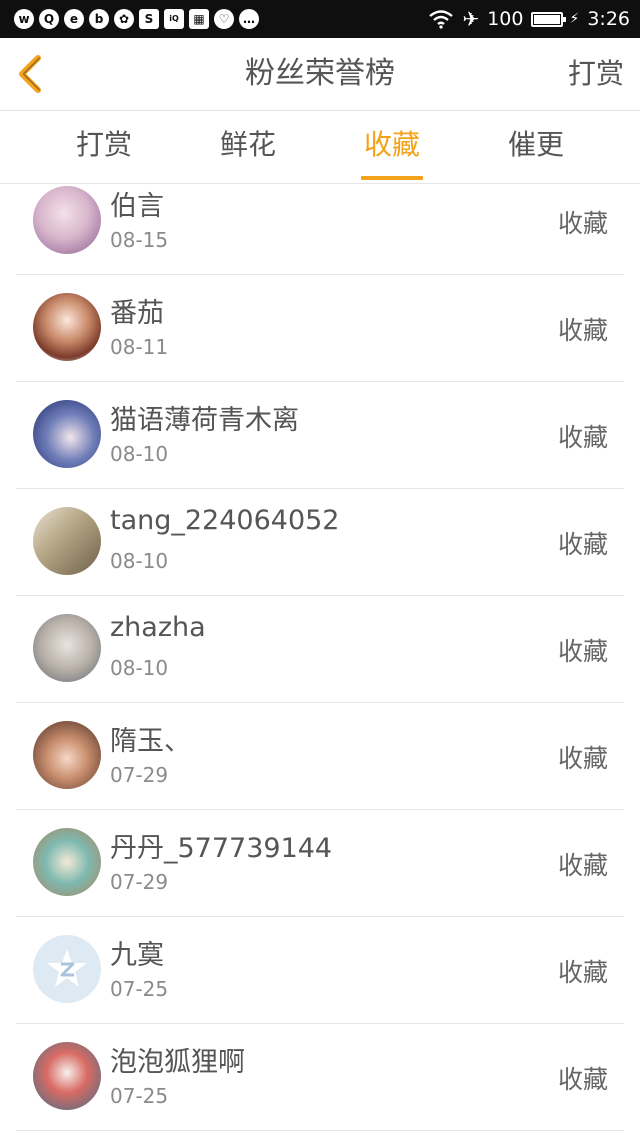  Describe the element at coordinates (137, 955) in the screenshot. I see `fan-name: 九寞` at that location.